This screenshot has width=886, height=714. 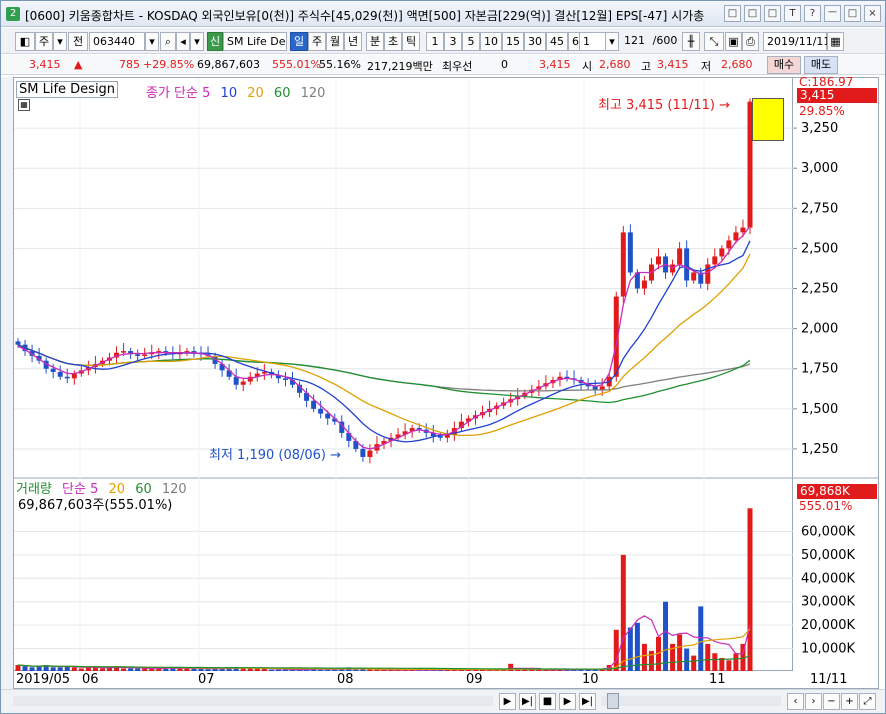 I want to click on vma20-line, so click(x=384, y=649).